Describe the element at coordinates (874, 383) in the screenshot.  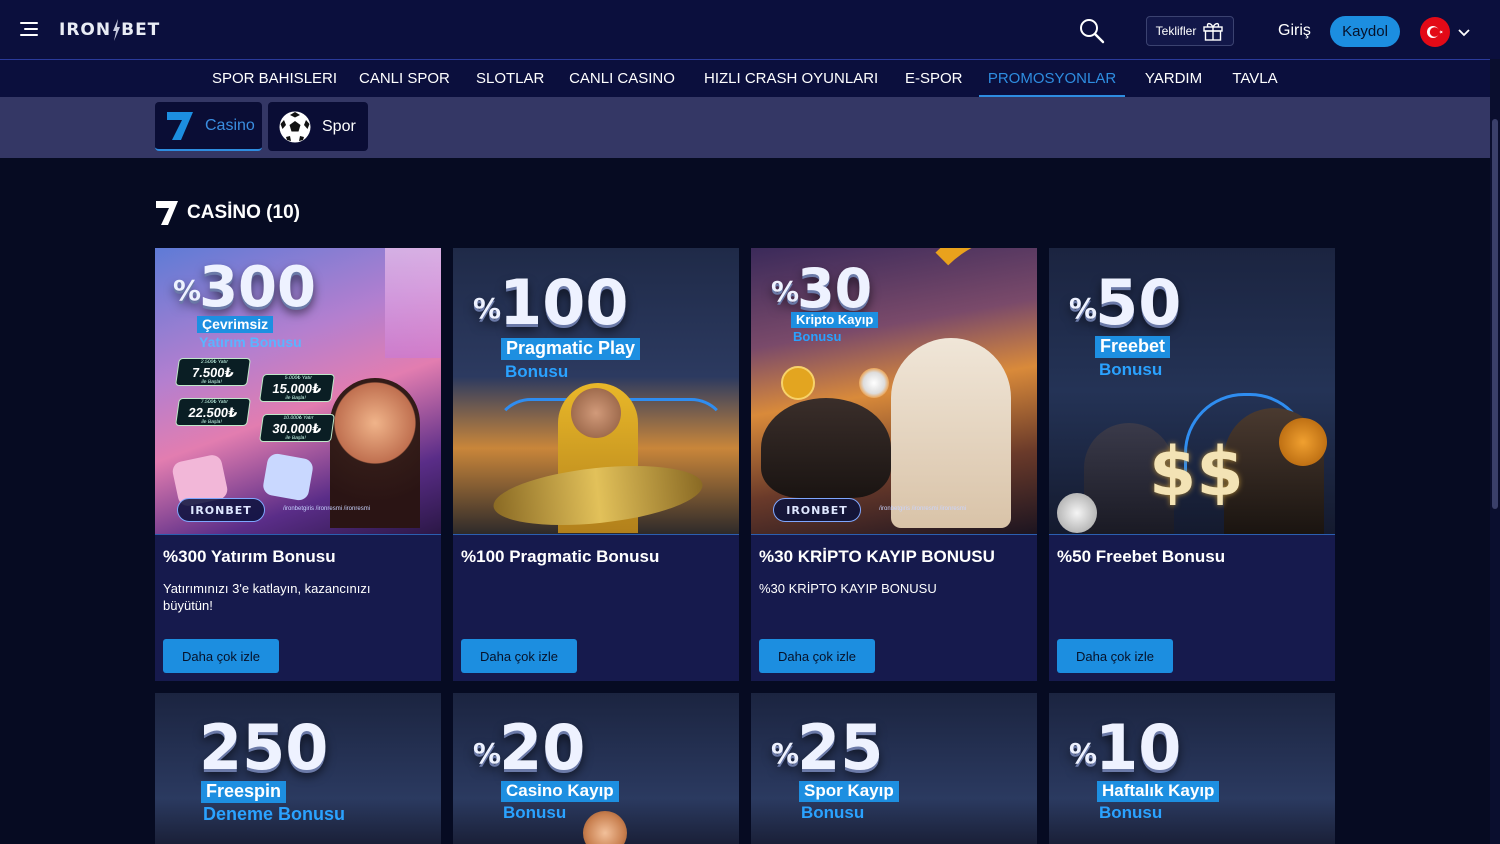
I see `fire-ball-icon` at that location.